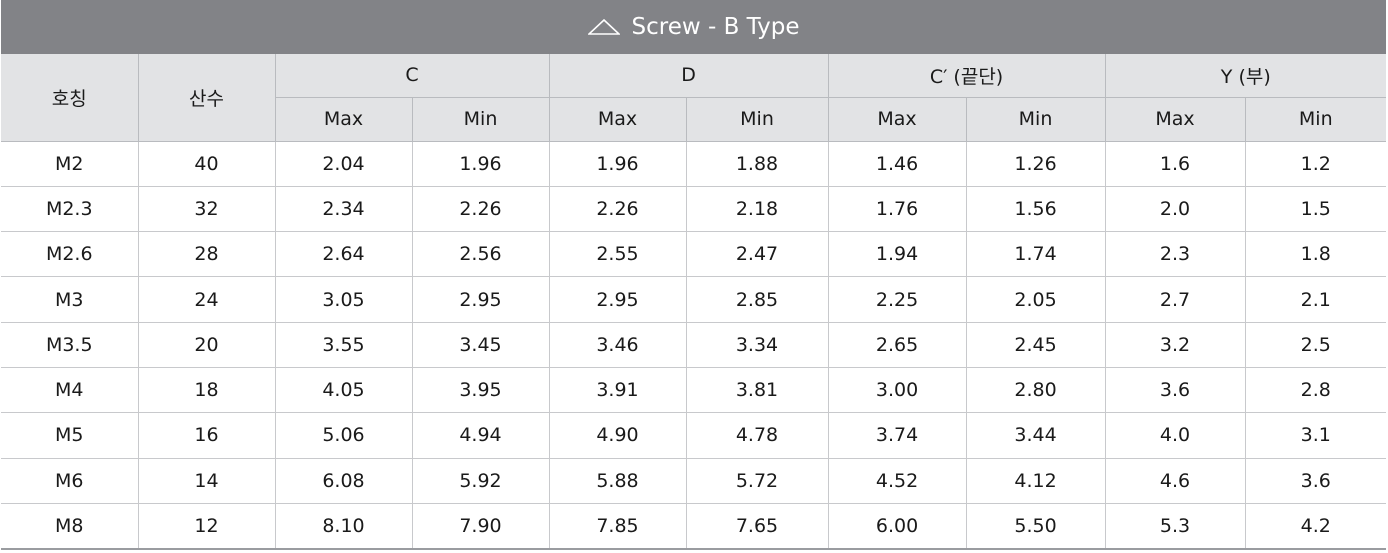  Describe the element at coordinates (481, 526) in the screenshot. I see `cell-c-min: 7.90` at that location.